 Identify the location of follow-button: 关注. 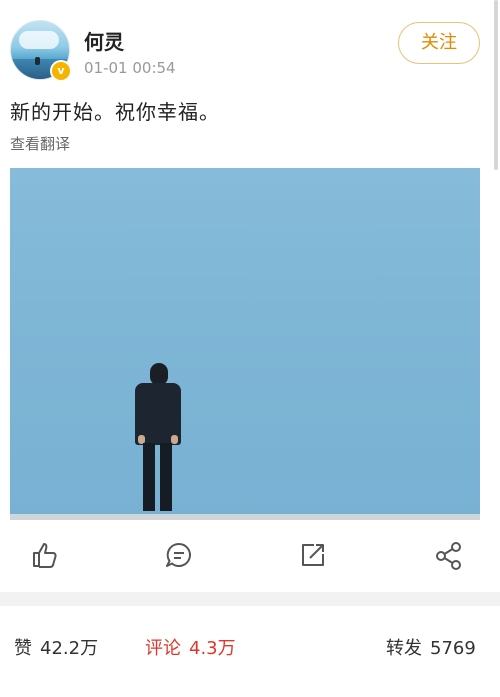
(439, 43).